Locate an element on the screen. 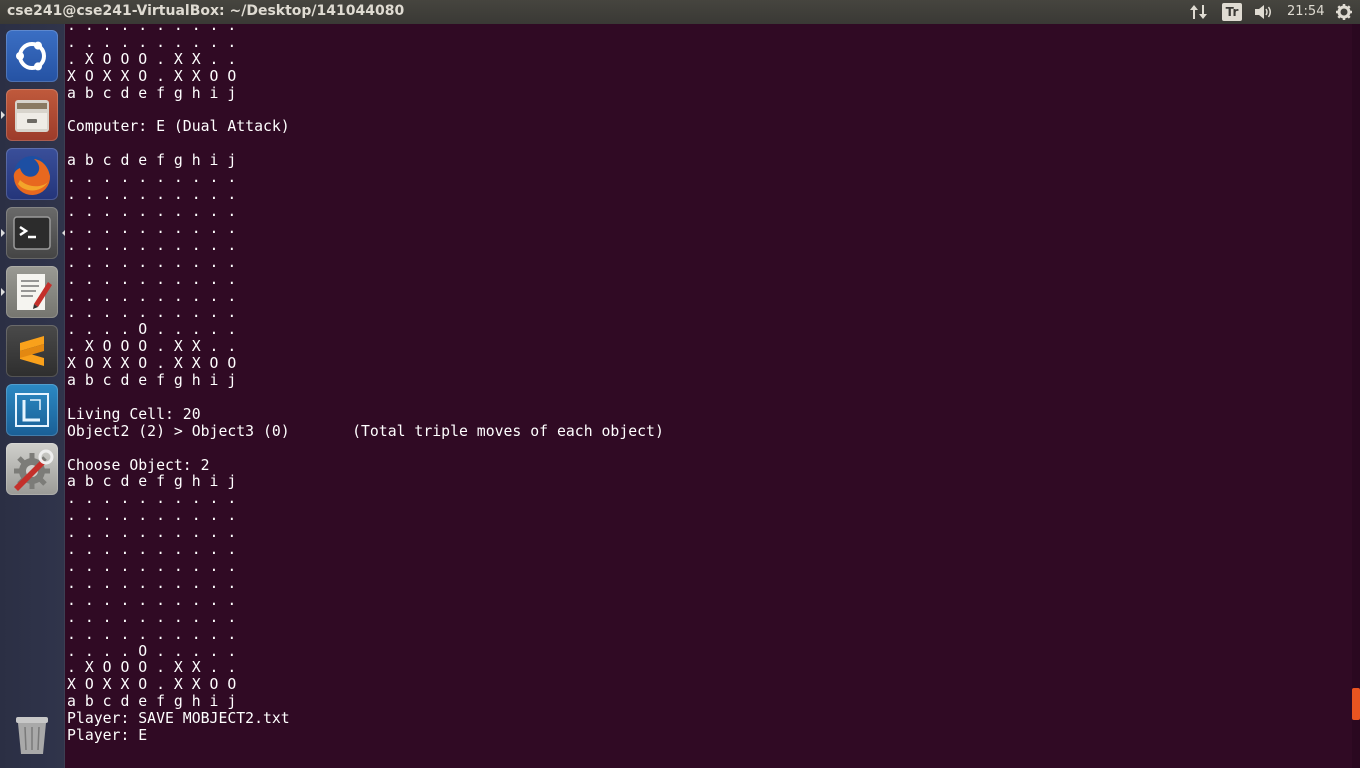 This screenshot has height=768, width=1360. gear-icon is located at coordinates (1344, 12).